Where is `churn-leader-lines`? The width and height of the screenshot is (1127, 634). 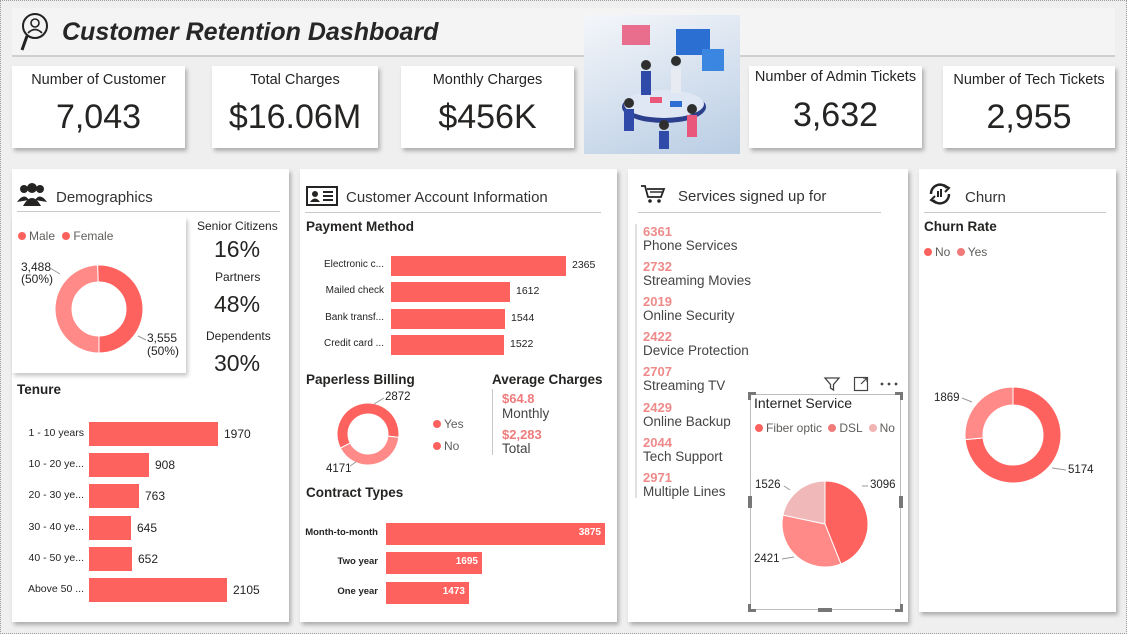 churn-leader-lines is located at coordinates (1014, 434).